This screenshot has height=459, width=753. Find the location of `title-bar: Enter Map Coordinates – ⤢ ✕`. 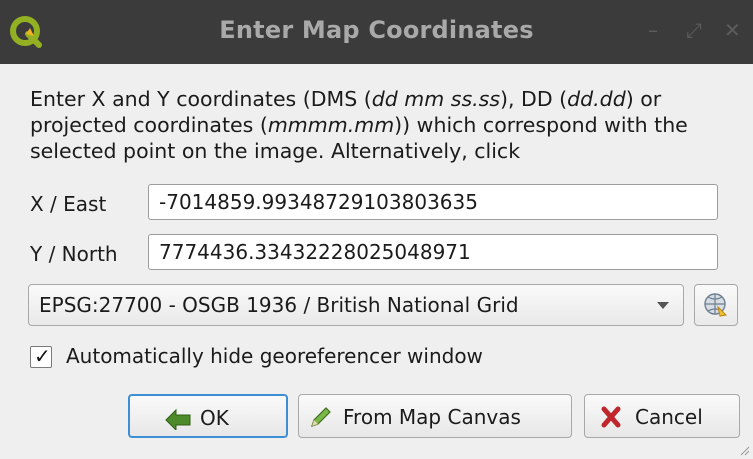

title-bar: Enter Map Coordinates – ⤢ ✕ is located at coordinates (376, 32).